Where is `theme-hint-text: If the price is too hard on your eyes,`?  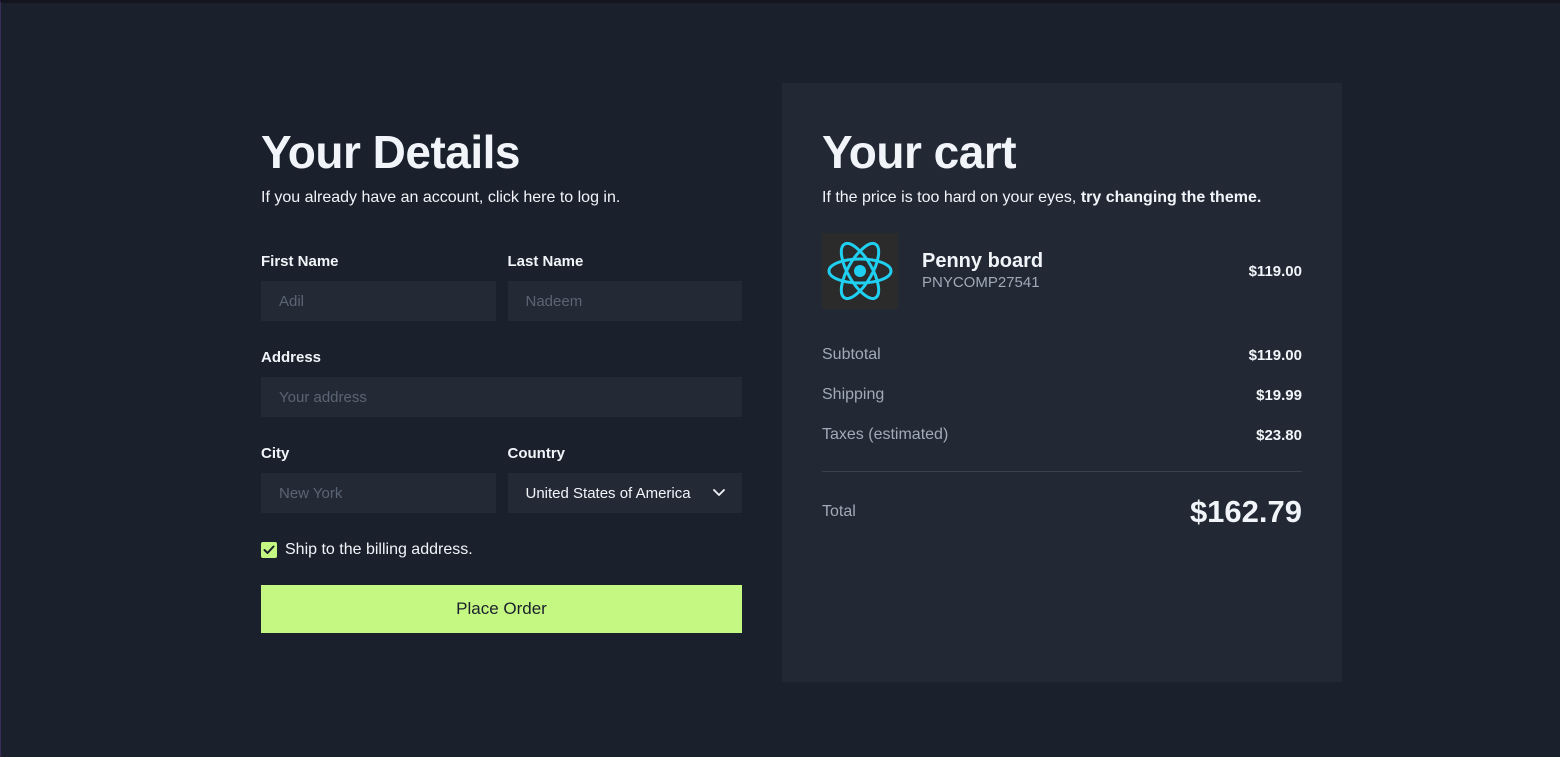 theme-hint-text: If the price is too hard on your eyes, is located at coordinates (951, 197).